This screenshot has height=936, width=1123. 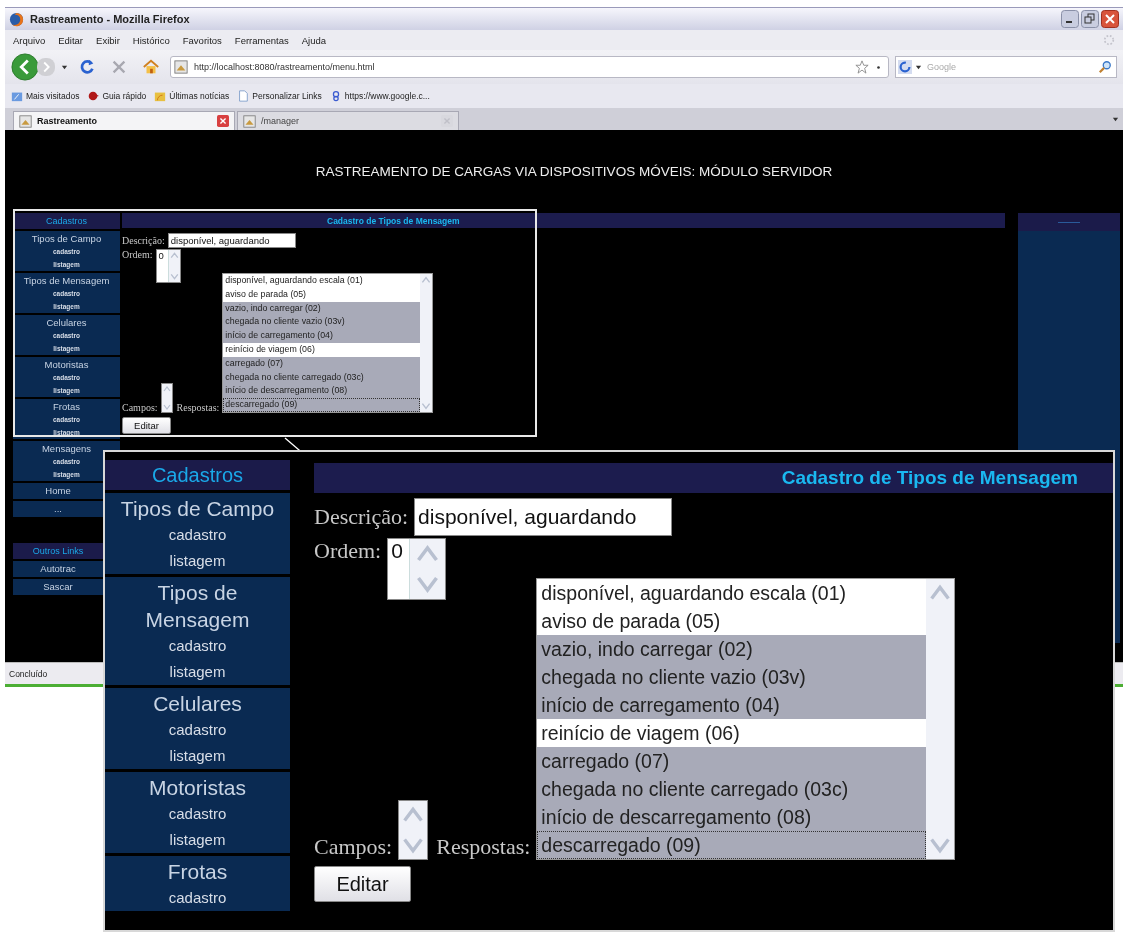 I want to click on throbber-icon, so click(x=1109, y=40).